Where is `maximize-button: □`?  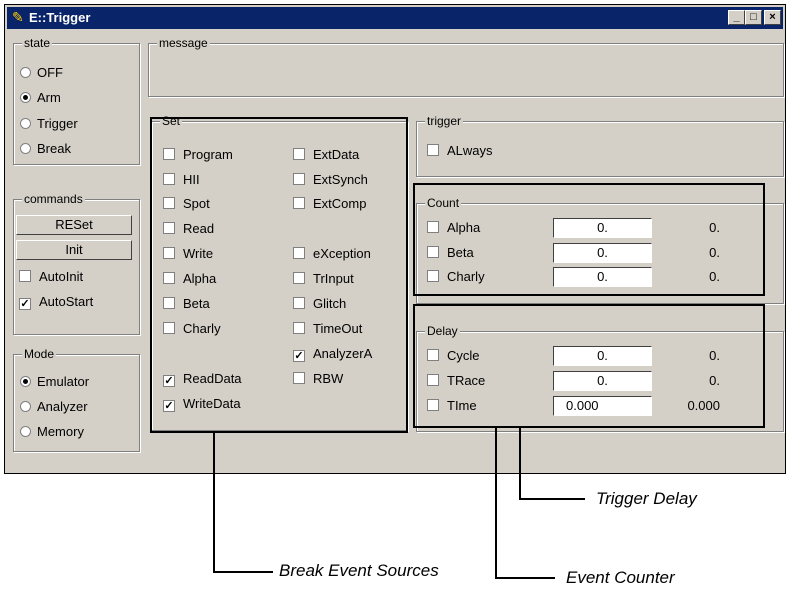
maximize-button: □ is located at coordinates (753, 17).